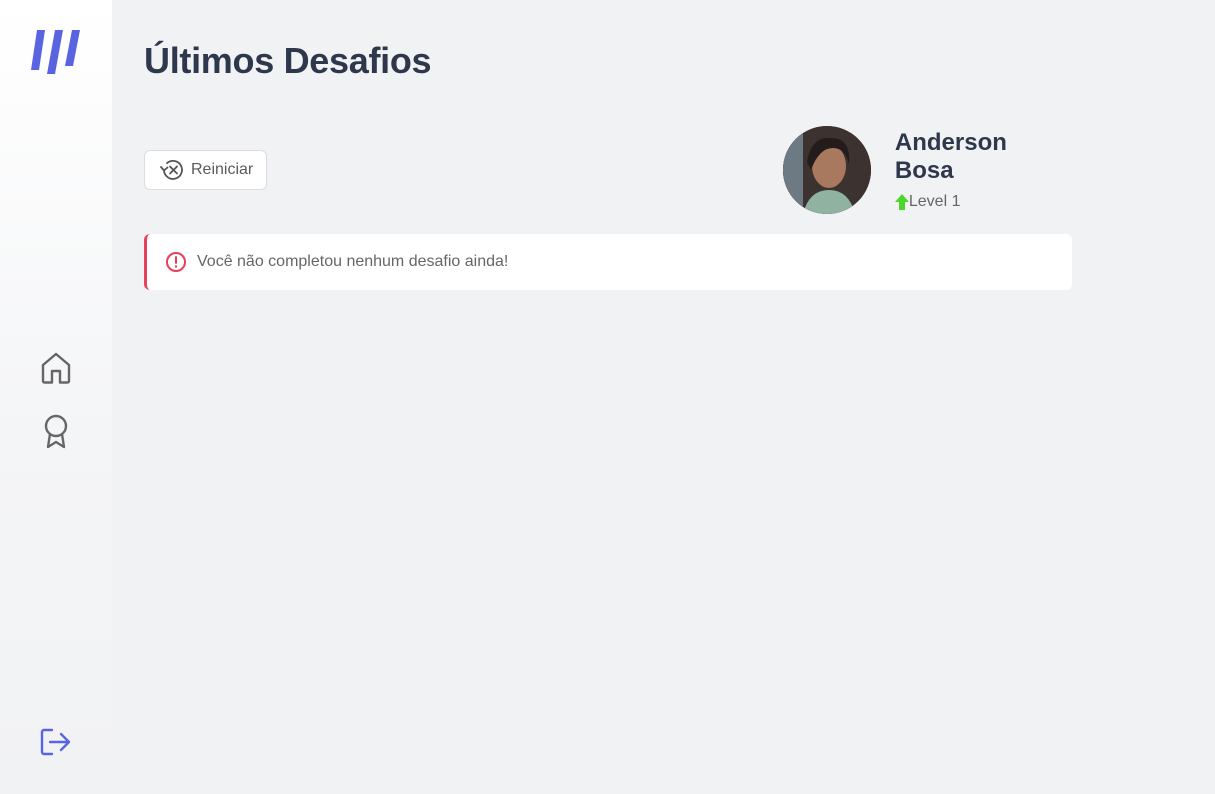  I want to click on reset-button: Reiniciar, so click(205, 170).